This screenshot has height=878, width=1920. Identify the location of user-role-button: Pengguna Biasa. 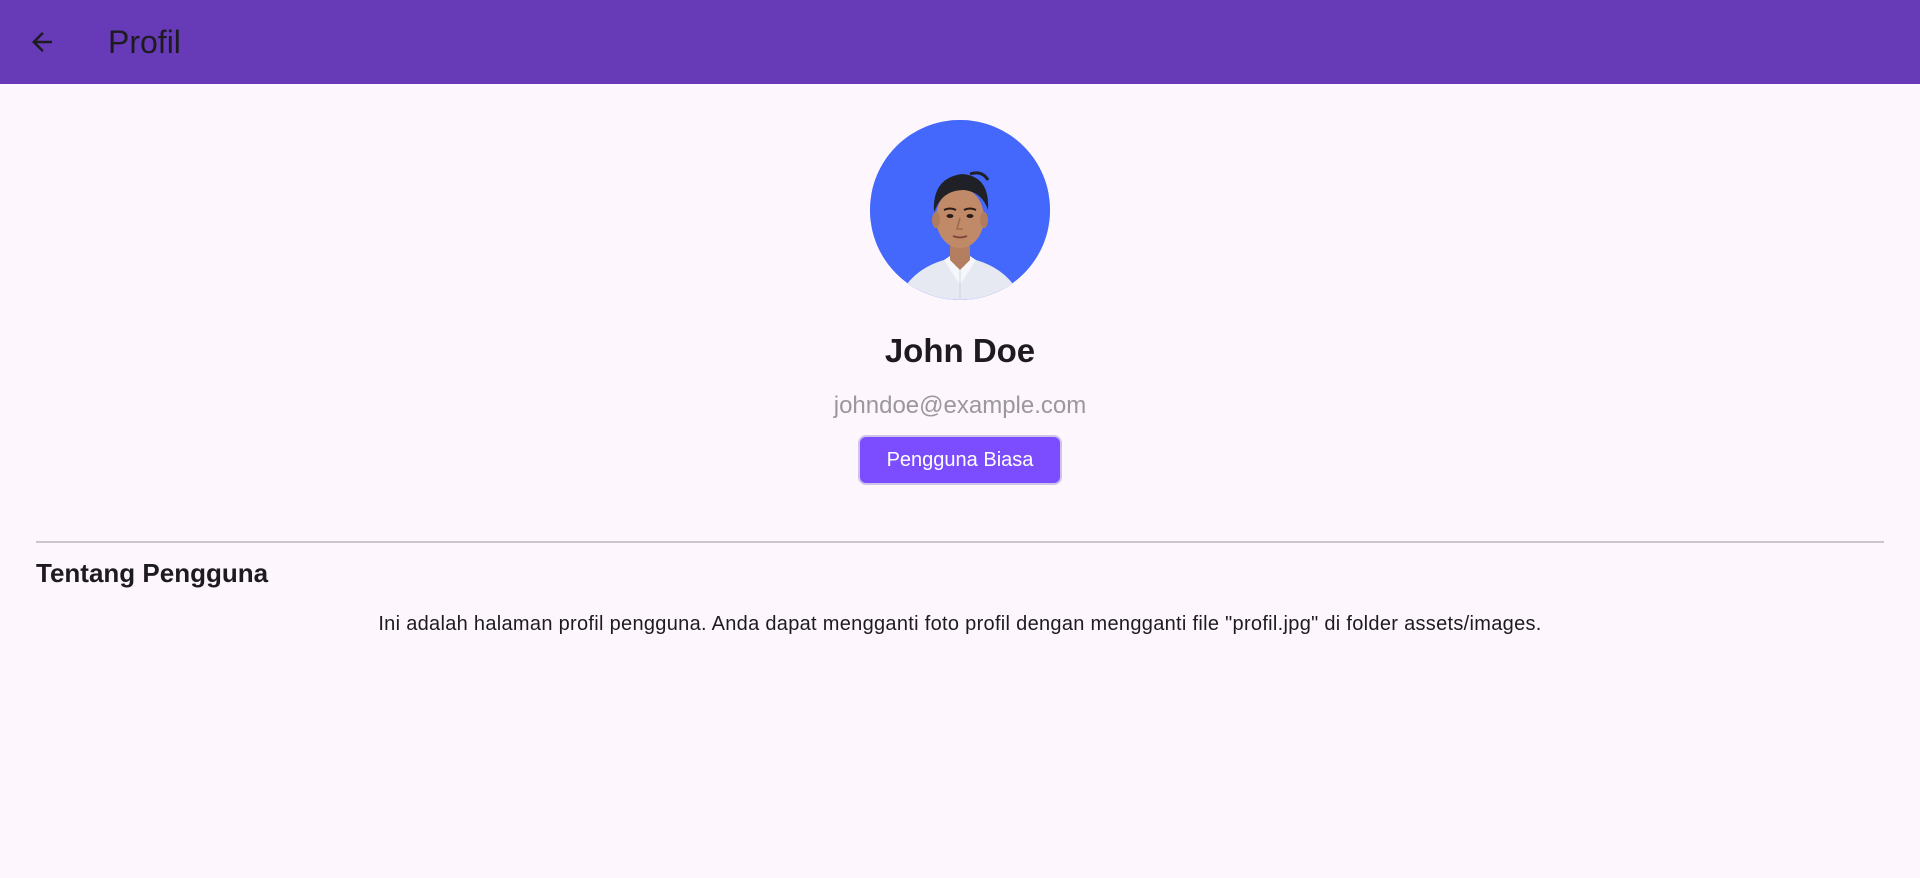
(960, 460).